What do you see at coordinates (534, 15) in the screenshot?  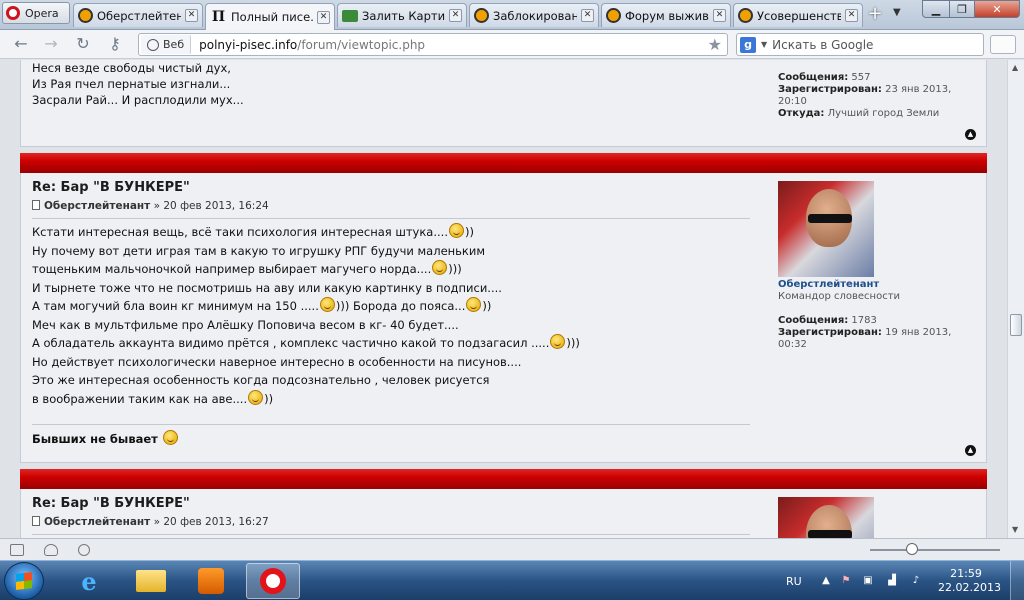 I see `tab-4: Заблокирован… ✕` at bounding box center [534, 15].